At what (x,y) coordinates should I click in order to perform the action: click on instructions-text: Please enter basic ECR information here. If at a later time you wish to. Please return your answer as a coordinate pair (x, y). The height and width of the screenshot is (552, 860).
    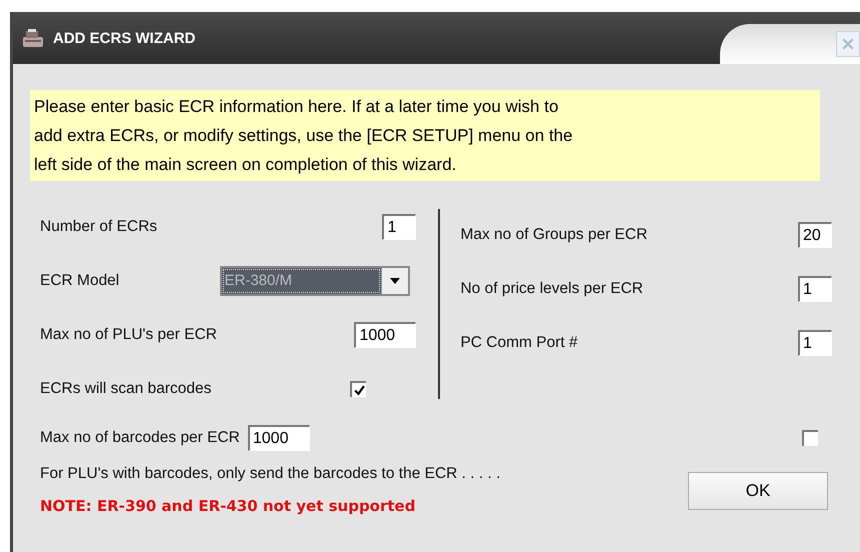
    Looking at the image, I should click on (296, 107).